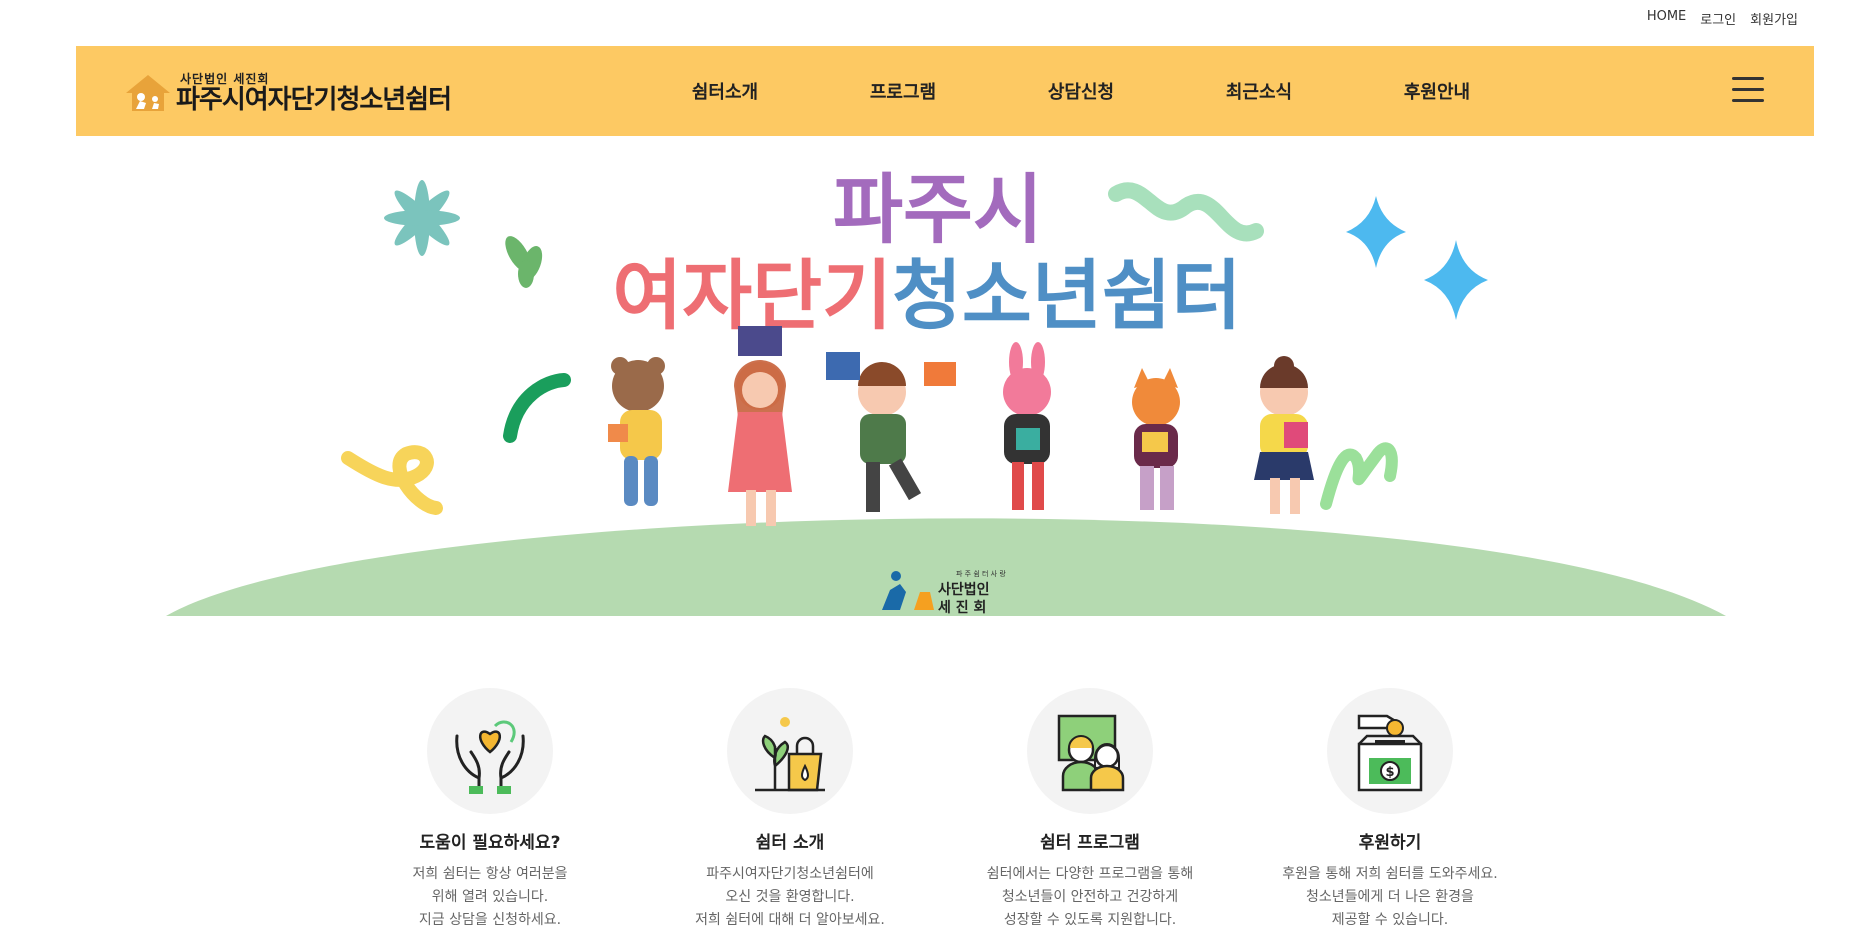 Image resolution: width=1874 pixels, height=932 pixels. I want to click on feature-title: 도움이 필요하세요?, so click(490, 843).